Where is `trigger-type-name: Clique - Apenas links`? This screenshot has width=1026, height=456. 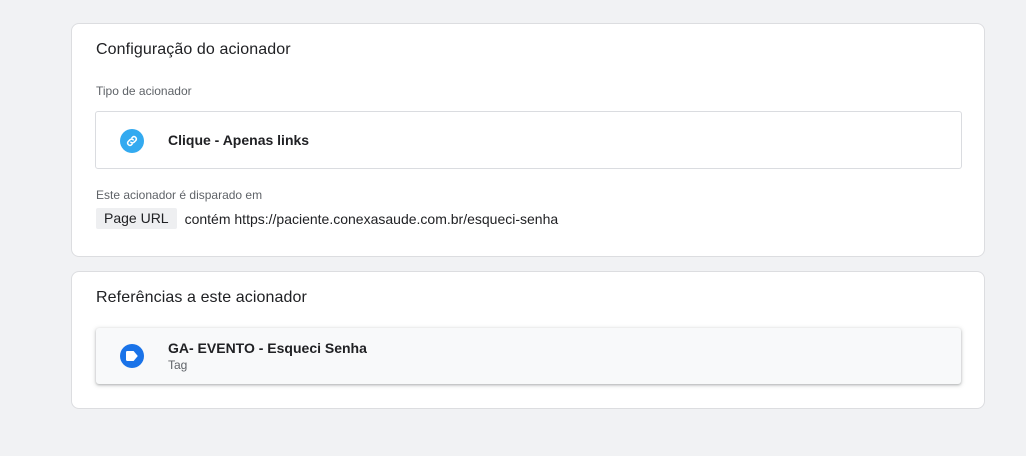 trigger-type-name: Clique - Apenas links is located at coordinates (239, 140).